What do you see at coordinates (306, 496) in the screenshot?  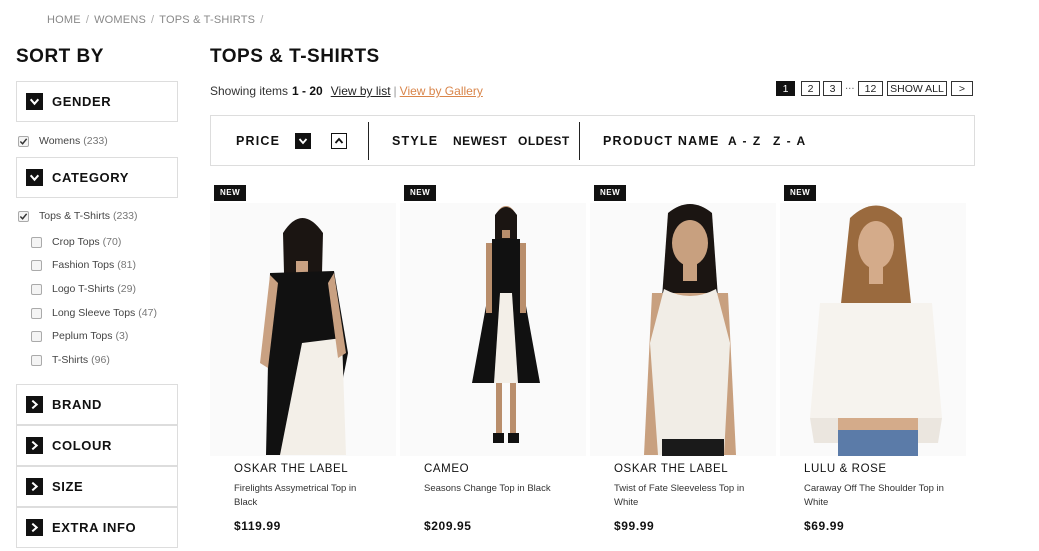 I see `product-name: Firelights Assymetrical Top in Black` at bounding box center [306, 496].